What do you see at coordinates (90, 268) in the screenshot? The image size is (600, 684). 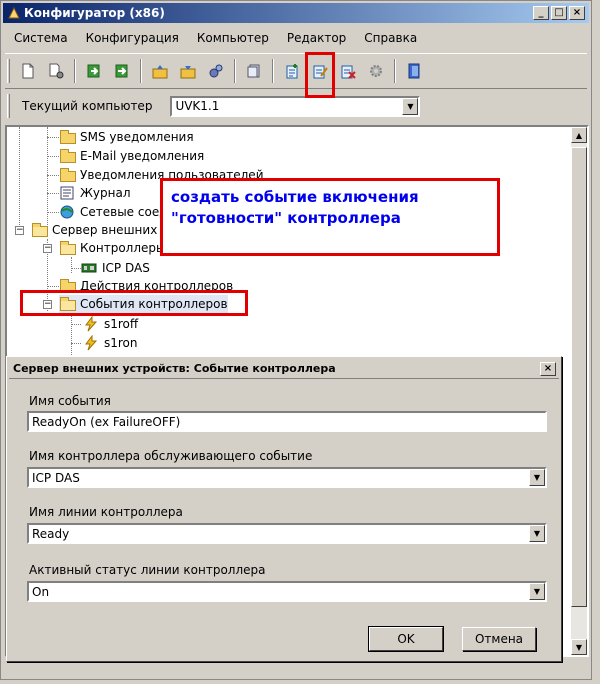 I see `controller-board-icon` at bounding box center [90, 268].